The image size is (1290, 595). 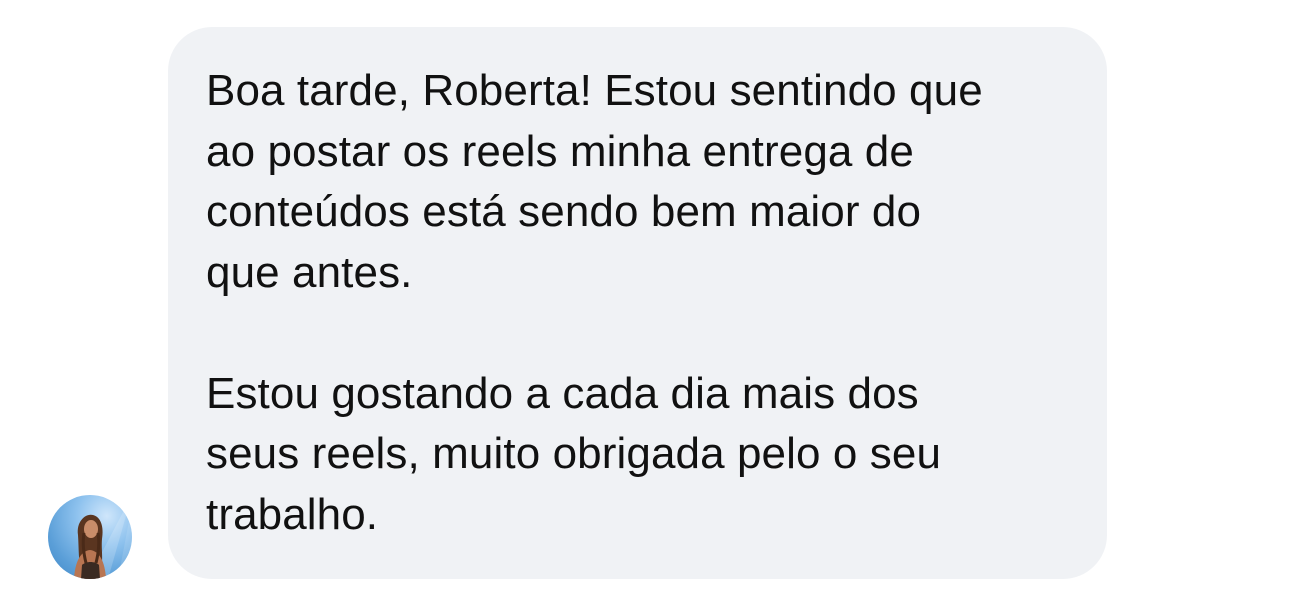 What do you see at coordinates (562, 393) in the screenshot?
I see `message-line: Estou gostando a cada dia mais dos` at bounding box center [562, 393].